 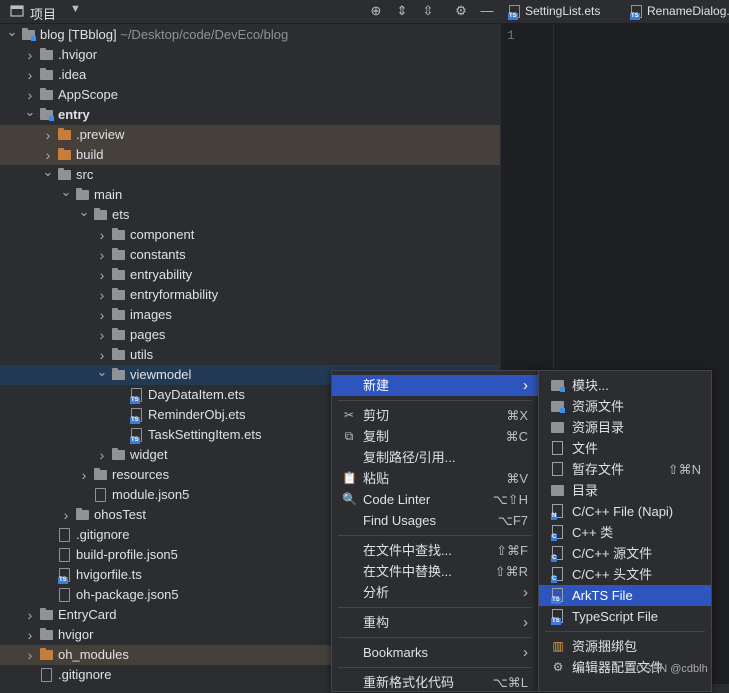 What do you see at coordinates (75, 9) in the screenshot?
I see `chevron-down-icon: ▼` at bounding box center [75, 9].